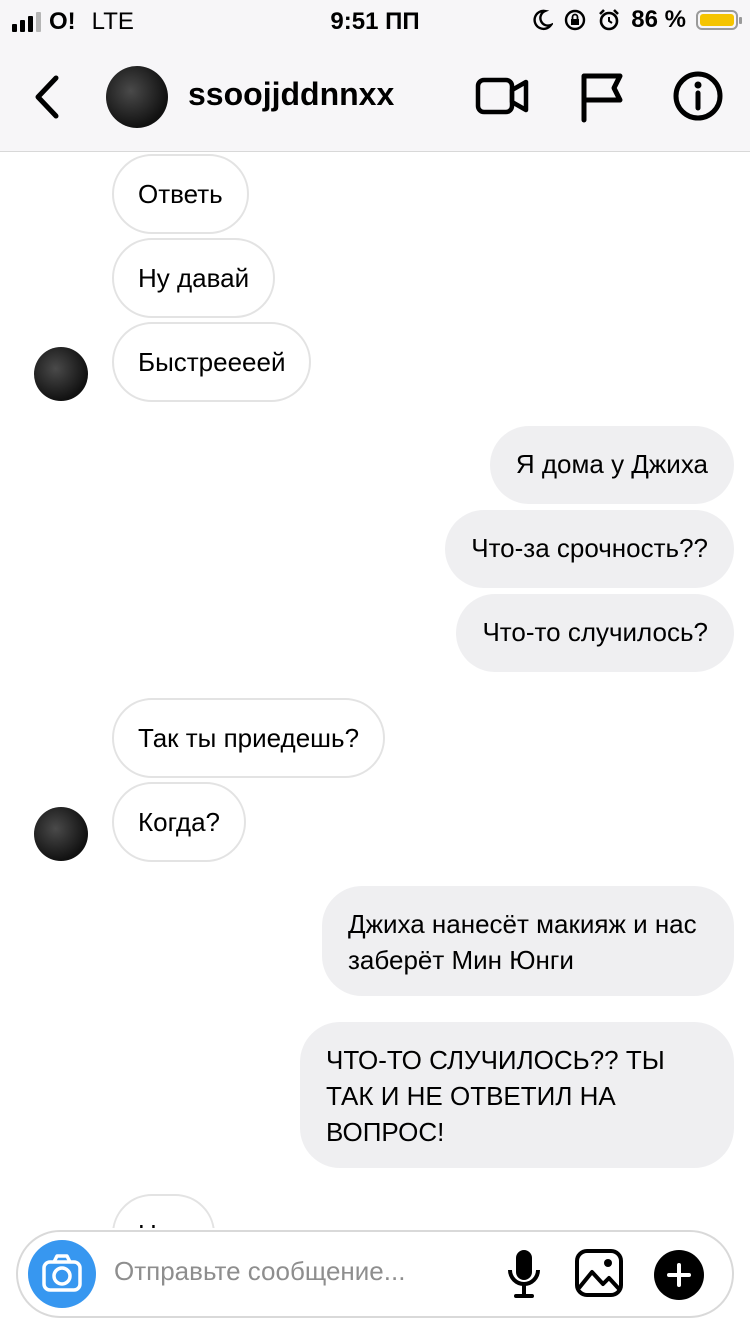 This screenshot has width=750, height=1334. I want to click on alarm-icon, so click(609, 20).